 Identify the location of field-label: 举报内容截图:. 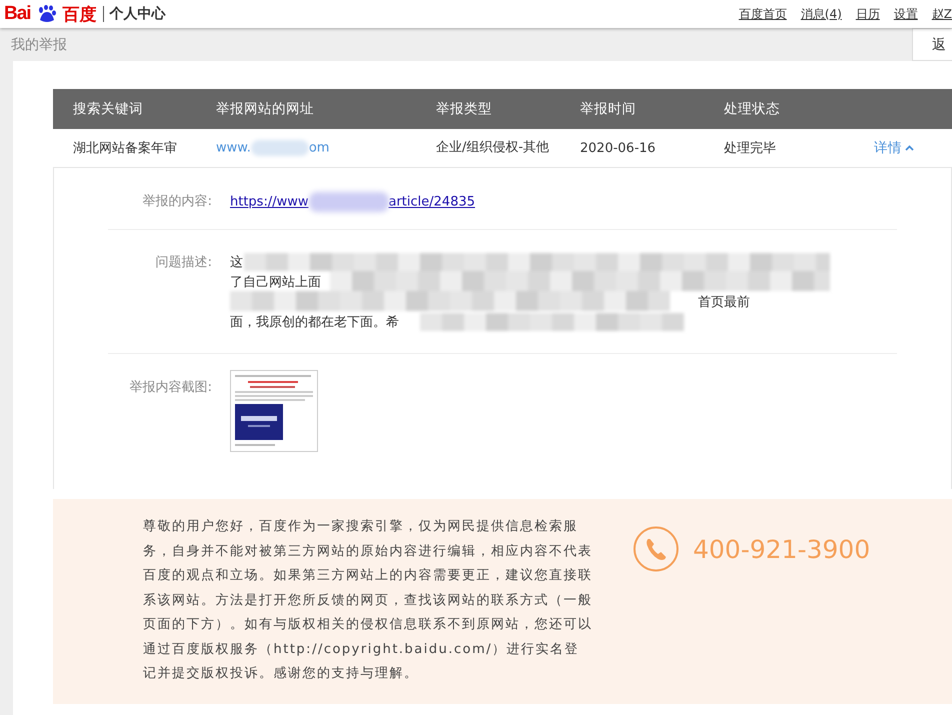
(170, 388).